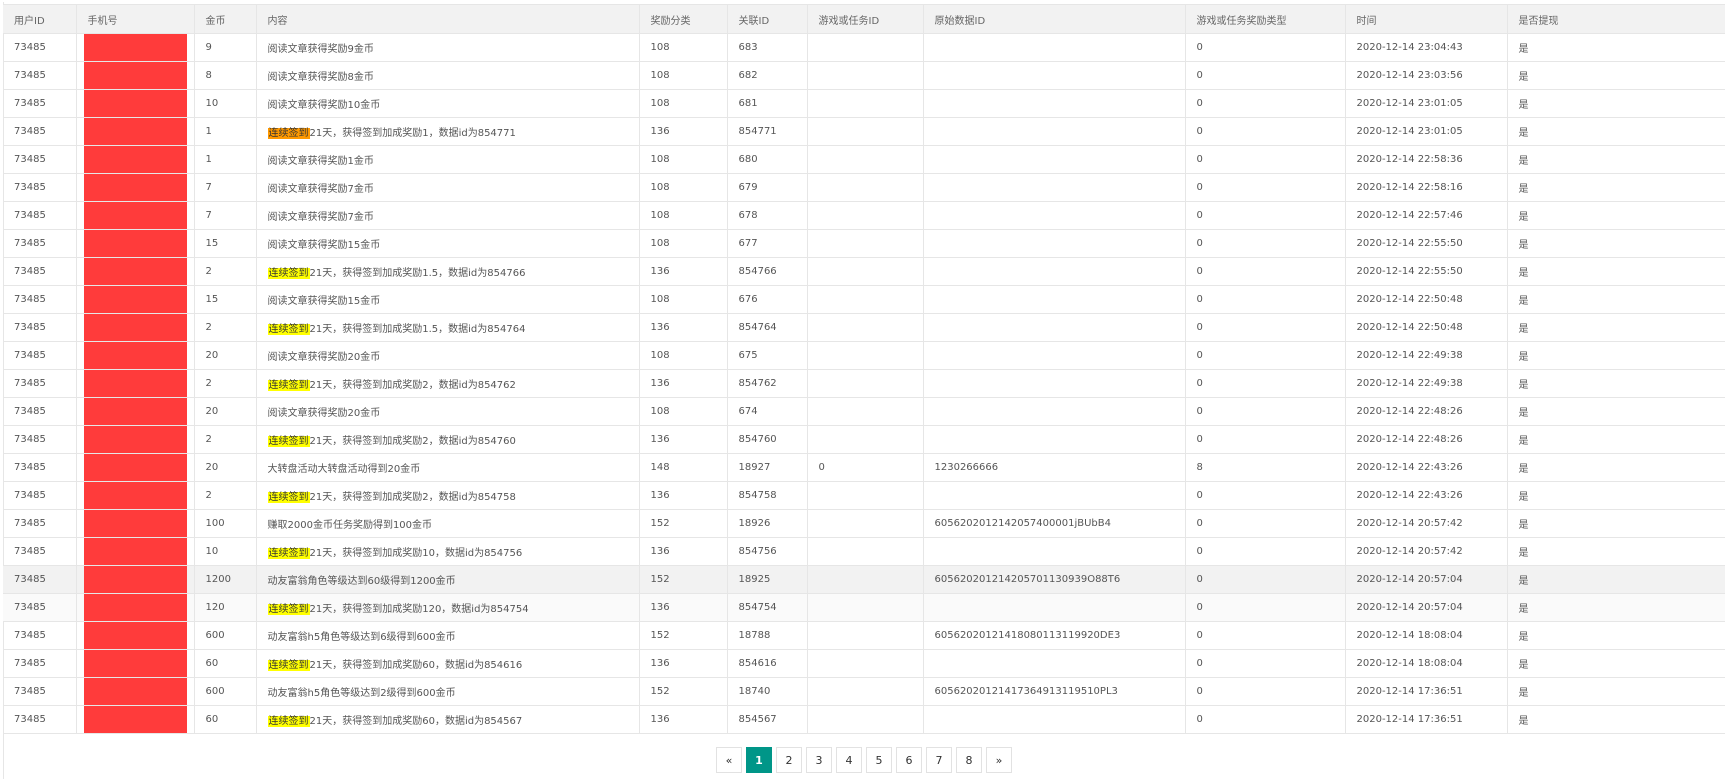  What do you see at coordinates (864, 761) in the screenshot?
I see `pagination: « 12345678 »` at bounding box center [864, 761].